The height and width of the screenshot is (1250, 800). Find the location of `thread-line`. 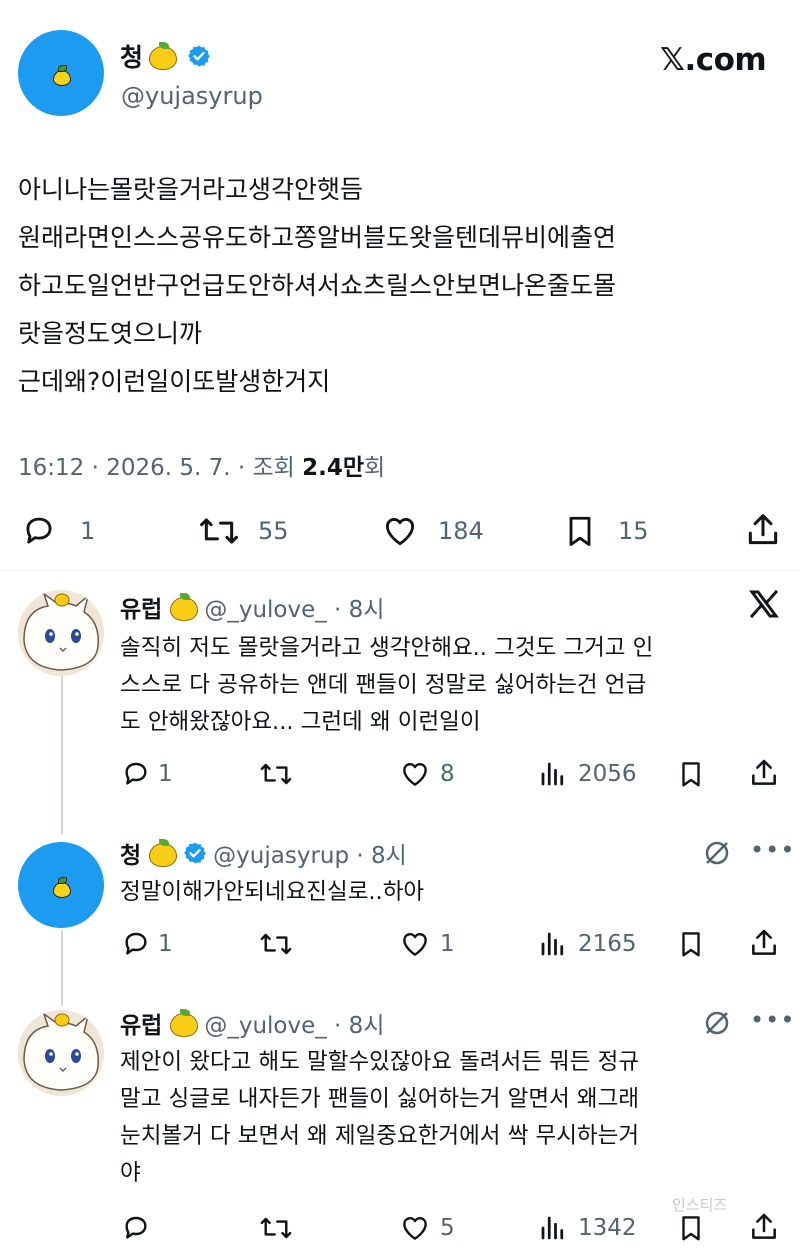

thread-line is located at coordinates (62, 755).